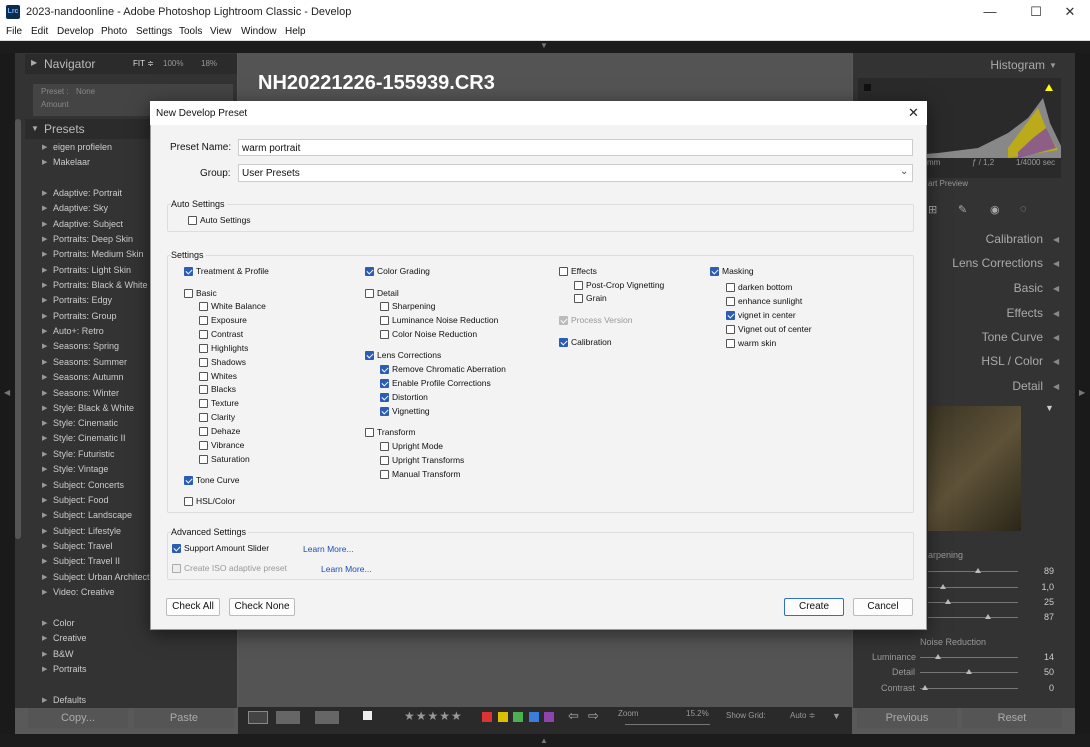  Describe the element at coordinates (88, 224) in the screenshot. I see `preset-folder-item: Adaptive: Subject` at that location.